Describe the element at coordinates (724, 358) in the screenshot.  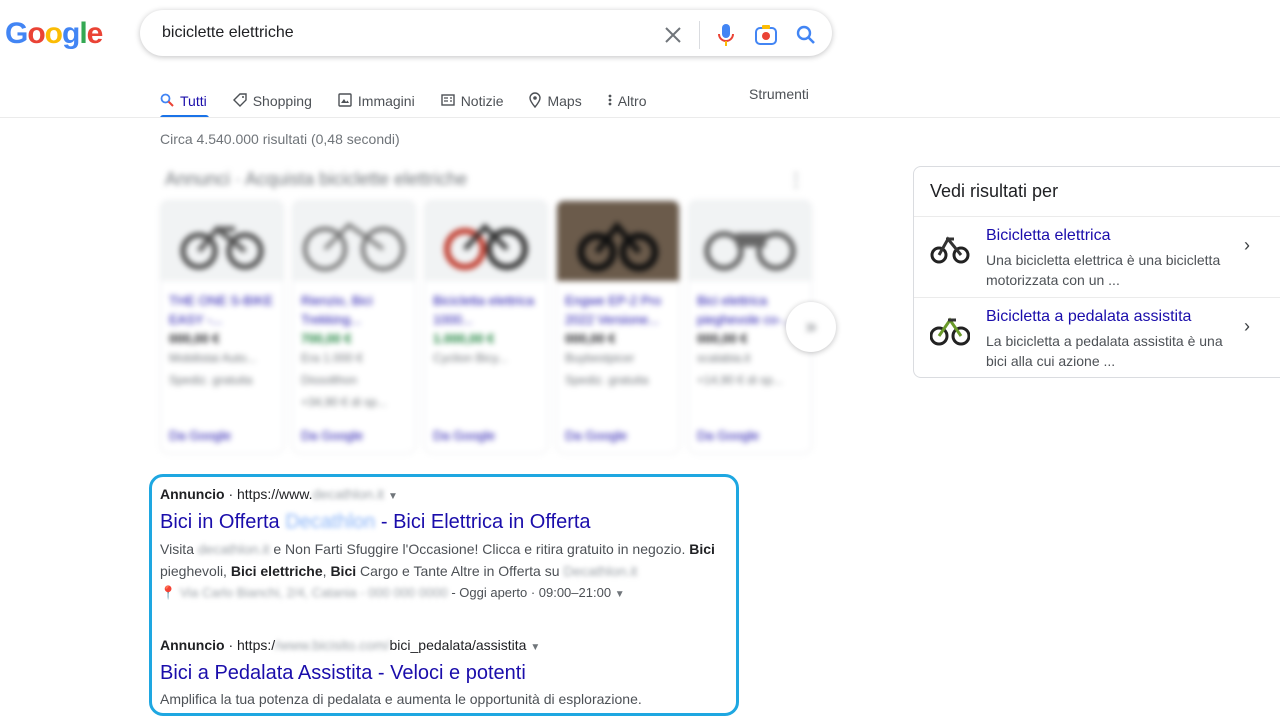
I see `product-seller: scalabia.it` at that location.